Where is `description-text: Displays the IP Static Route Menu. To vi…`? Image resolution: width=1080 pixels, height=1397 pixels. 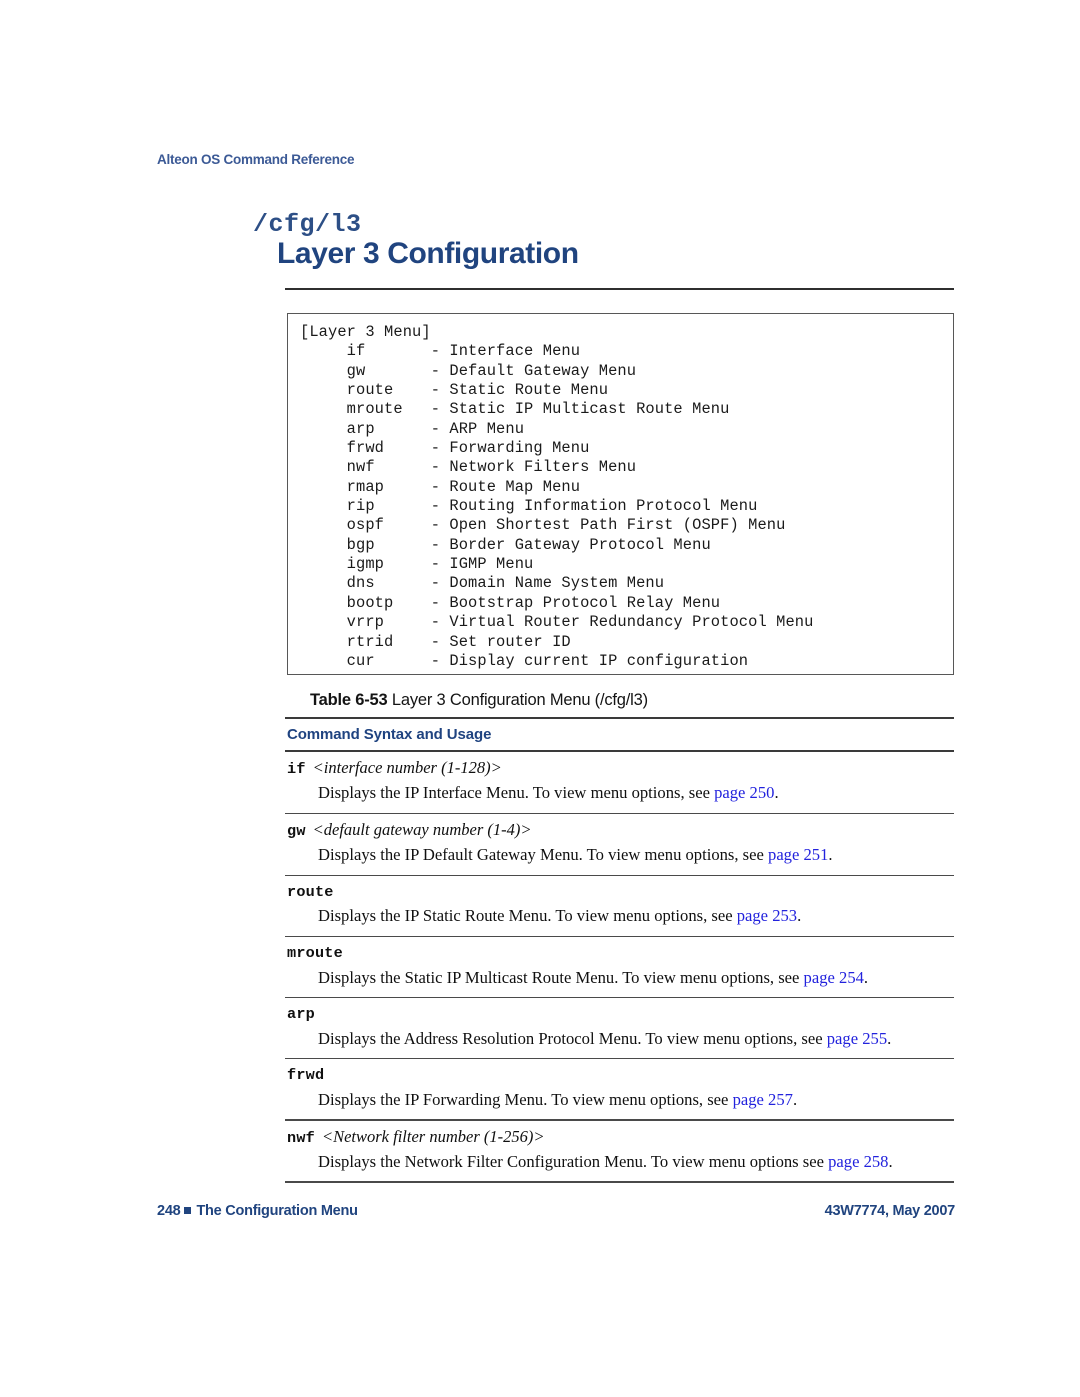 description-text: Displays the IP Static Route Menu. To vi… is located at coordinates (527, 916).